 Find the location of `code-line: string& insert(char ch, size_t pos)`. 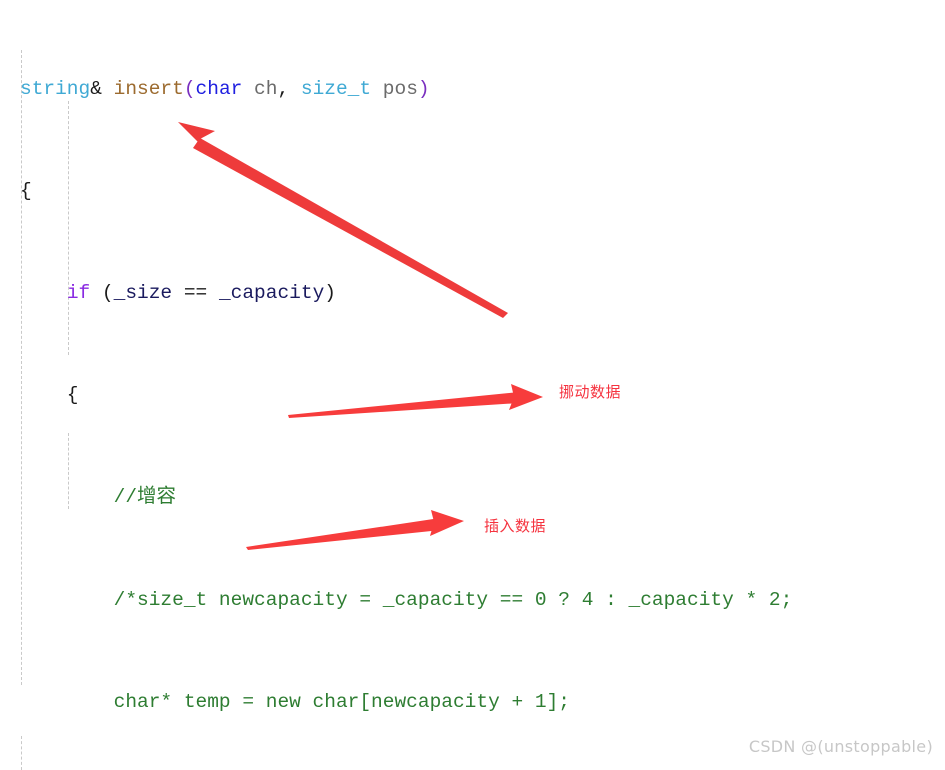

code-line: string& insert(char ch, size_t pos) is located at coordinates (225, 88).